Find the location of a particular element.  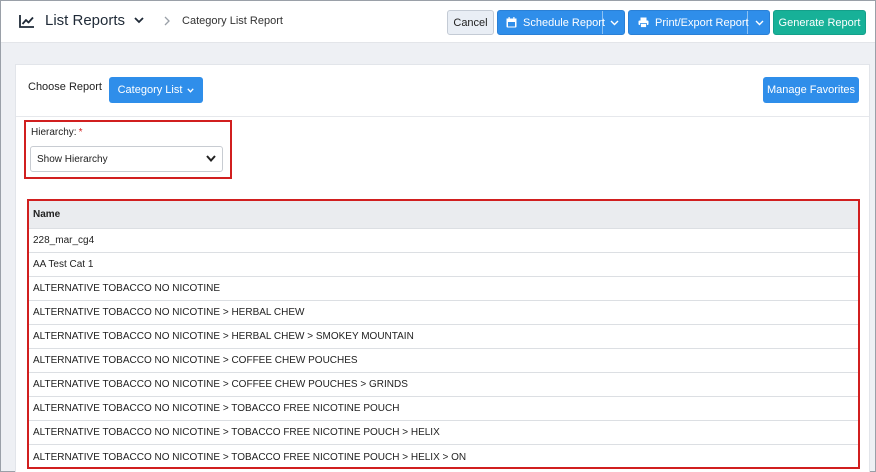

generate-report-button: Generate Report is located at coordinates (819, 22).